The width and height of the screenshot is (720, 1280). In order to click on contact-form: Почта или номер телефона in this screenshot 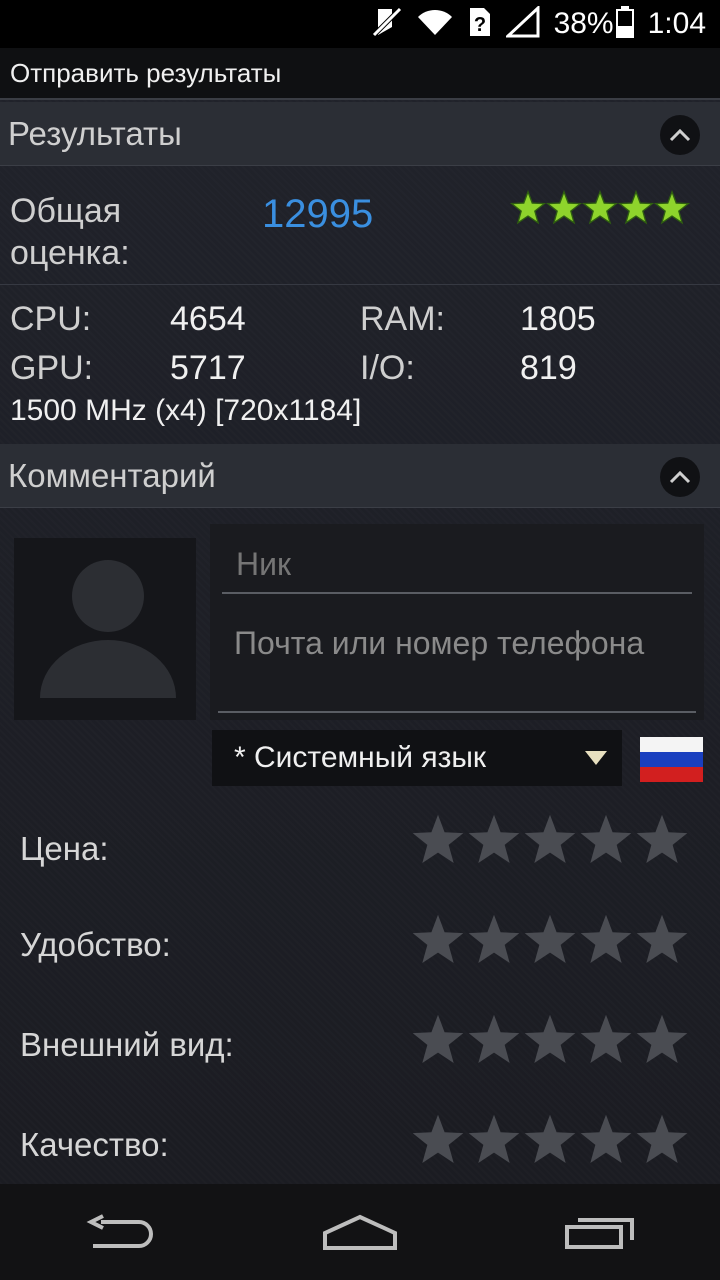, I will do `click(457, 622)`.